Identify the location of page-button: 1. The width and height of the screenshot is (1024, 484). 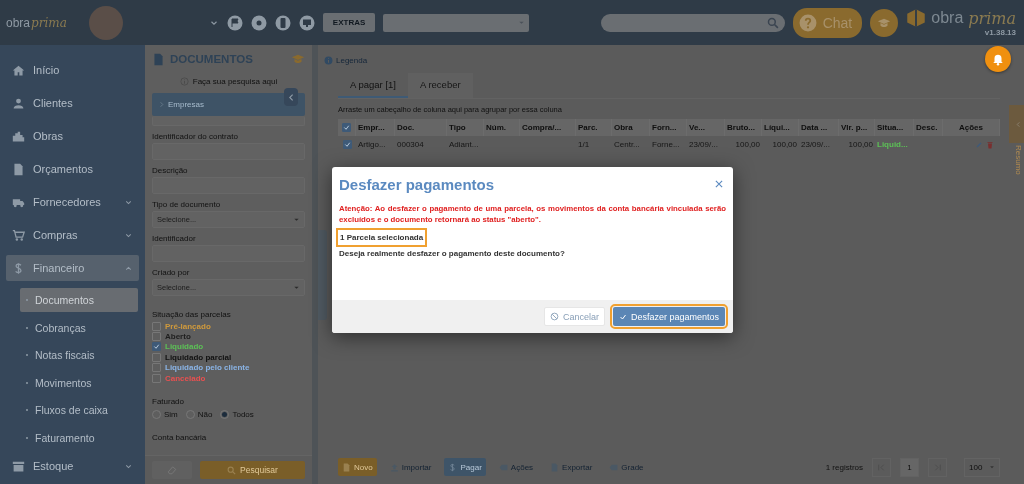
(909, 467).